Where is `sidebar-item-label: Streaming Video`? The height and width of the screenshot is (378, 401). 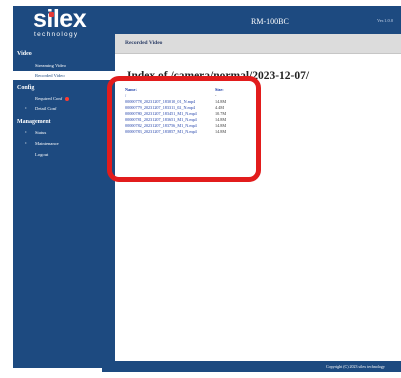
sidebar-item-label: Streaming Video is located at coordinates (50, 65).